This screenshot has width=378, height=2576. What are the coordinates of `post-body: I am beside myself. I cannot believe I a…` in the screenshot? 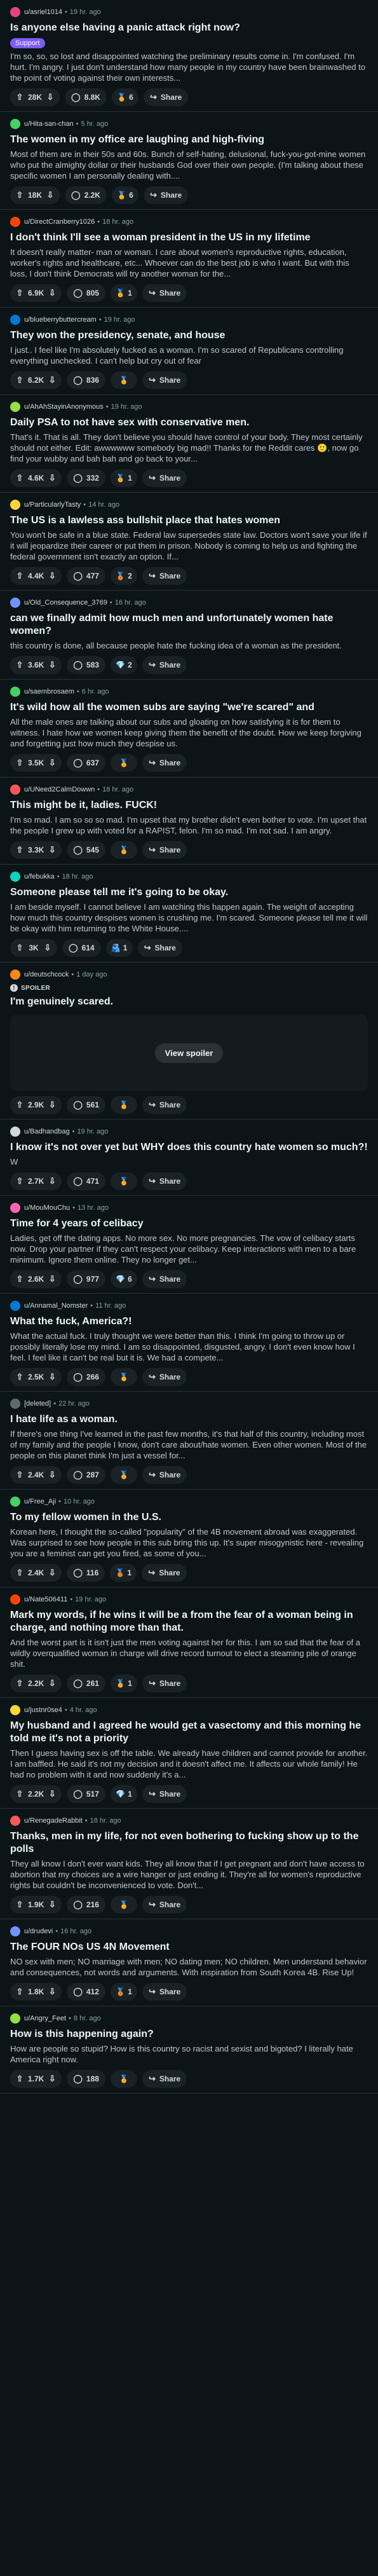 It's located at (189, 917).